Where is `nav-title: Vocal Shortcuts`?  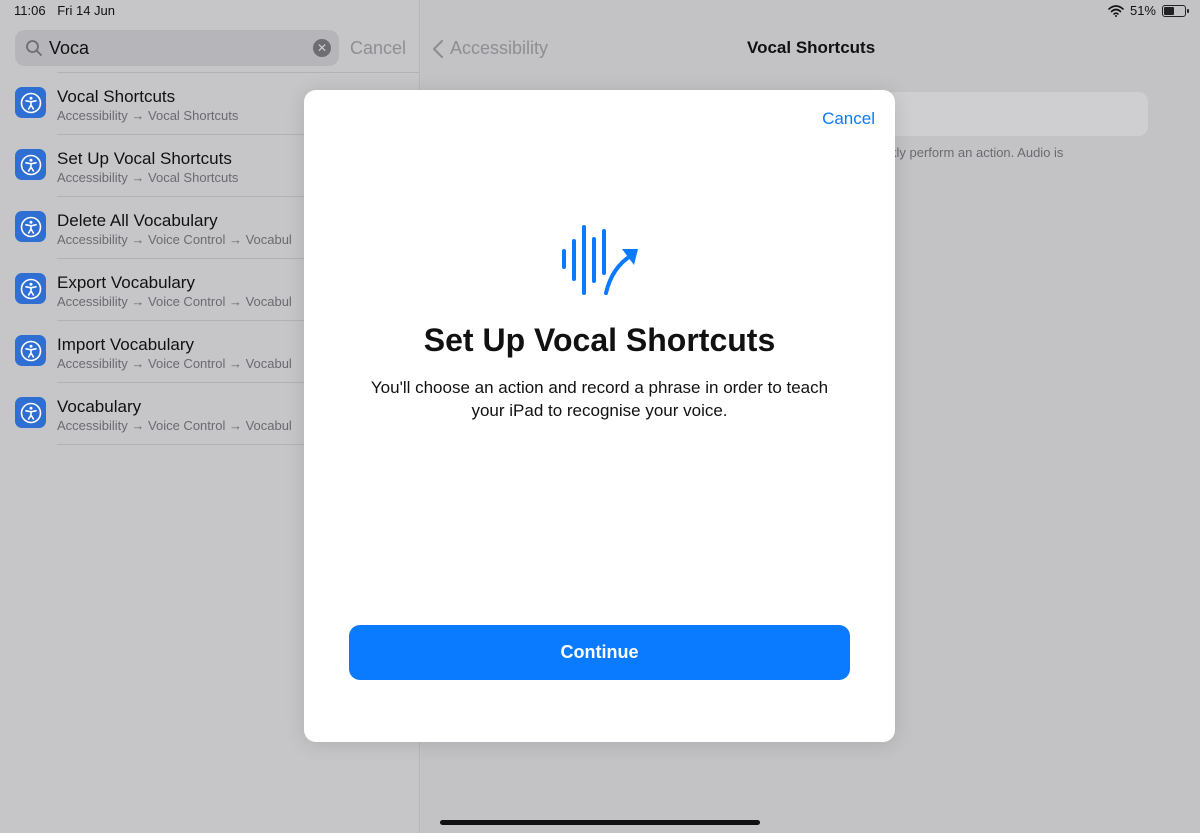
nav-title: Vocal Shortcuts is located at coordinates (811, 47).